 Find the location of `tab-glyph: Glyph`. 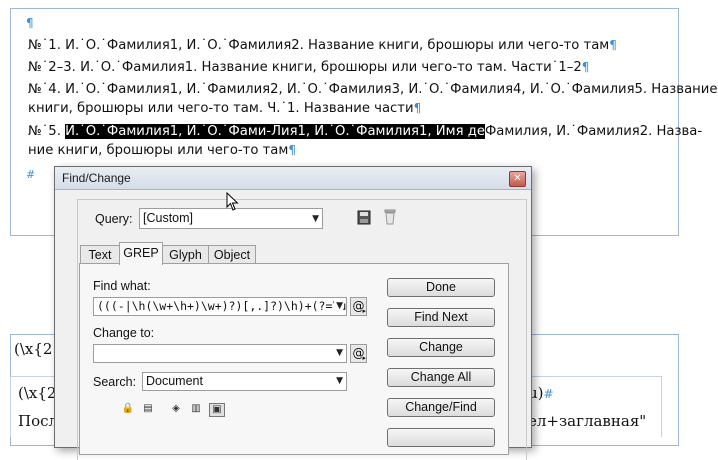

tab-glyph: Glyph is located at coordinates (185, 254).